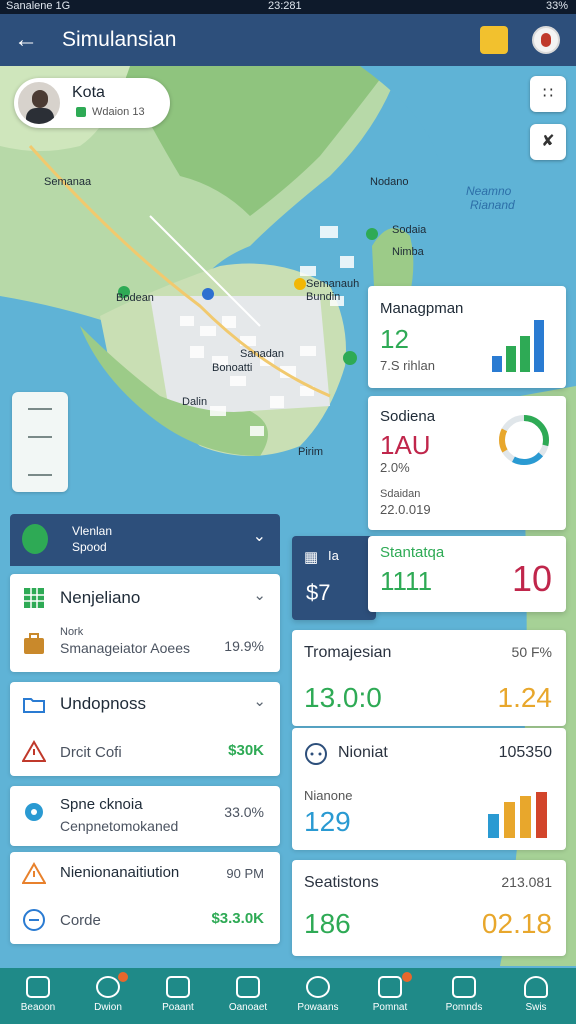 The width and height of the screenshot is (576, 1024). What do you see at coordinates (394, 339) in the screenshot?
I see `card-value: 12` at bounding box center [394, 339].